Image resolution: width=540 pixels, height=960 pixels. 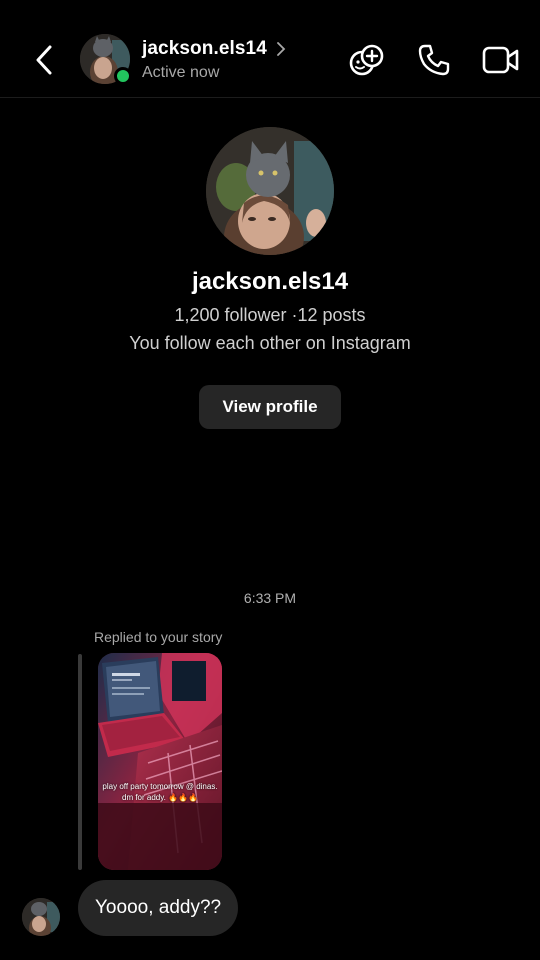 I want to click on phone-icon, so click(x=434, y=60).